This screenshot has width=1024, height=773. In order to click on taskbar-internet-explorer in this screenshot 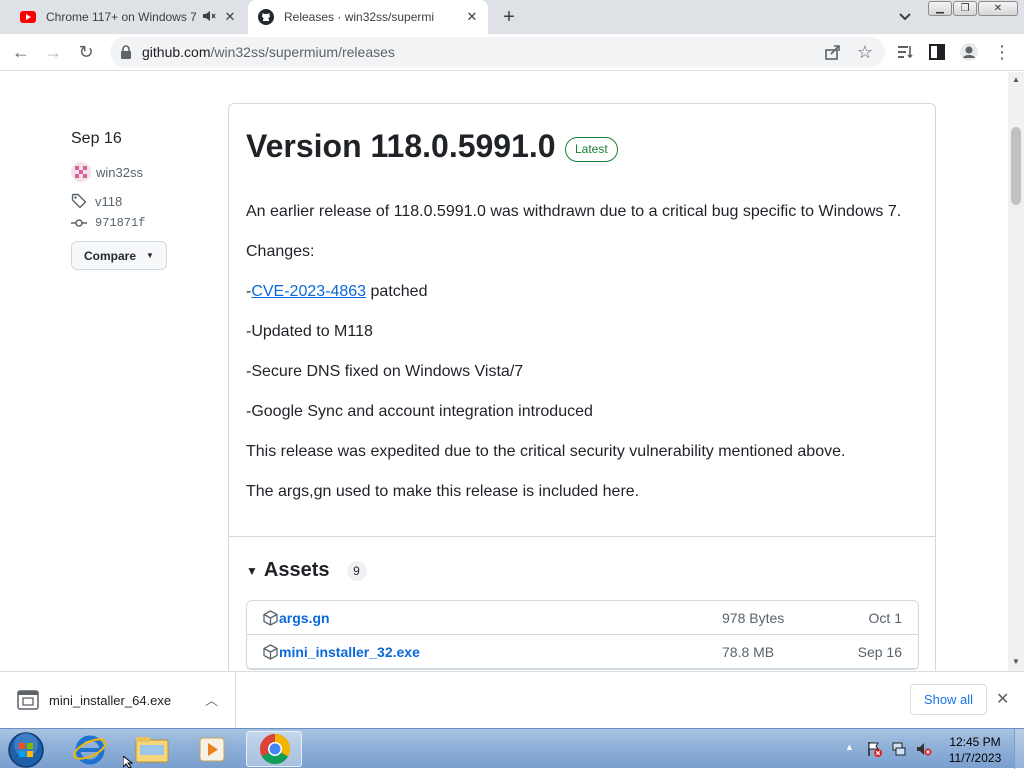, I will do `click(90, 749)`.